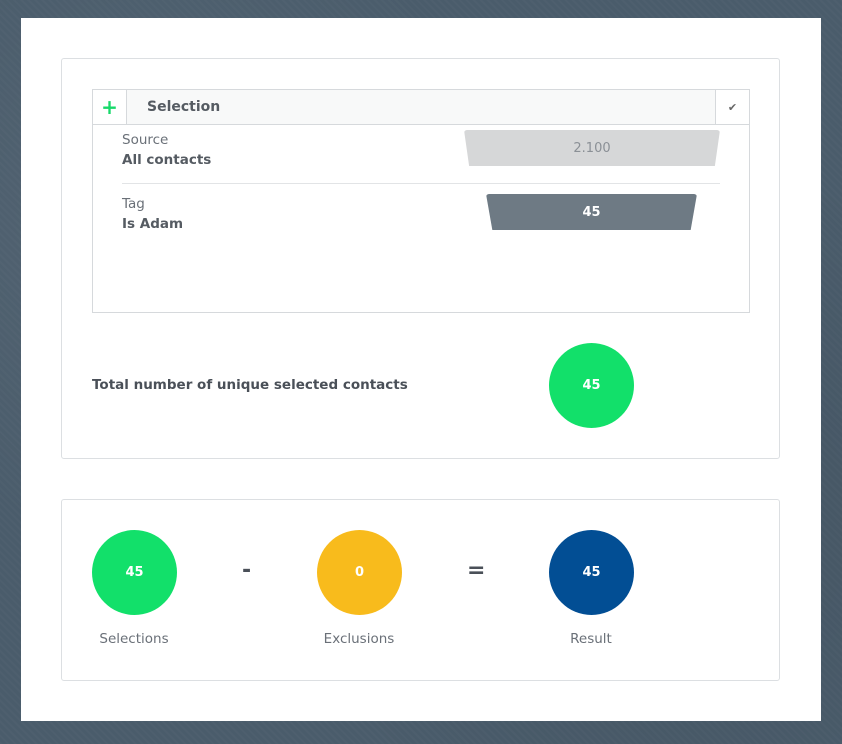 This screenshot has width=842, height=744. I want to click on result-circle: 45, so click(591, 572).